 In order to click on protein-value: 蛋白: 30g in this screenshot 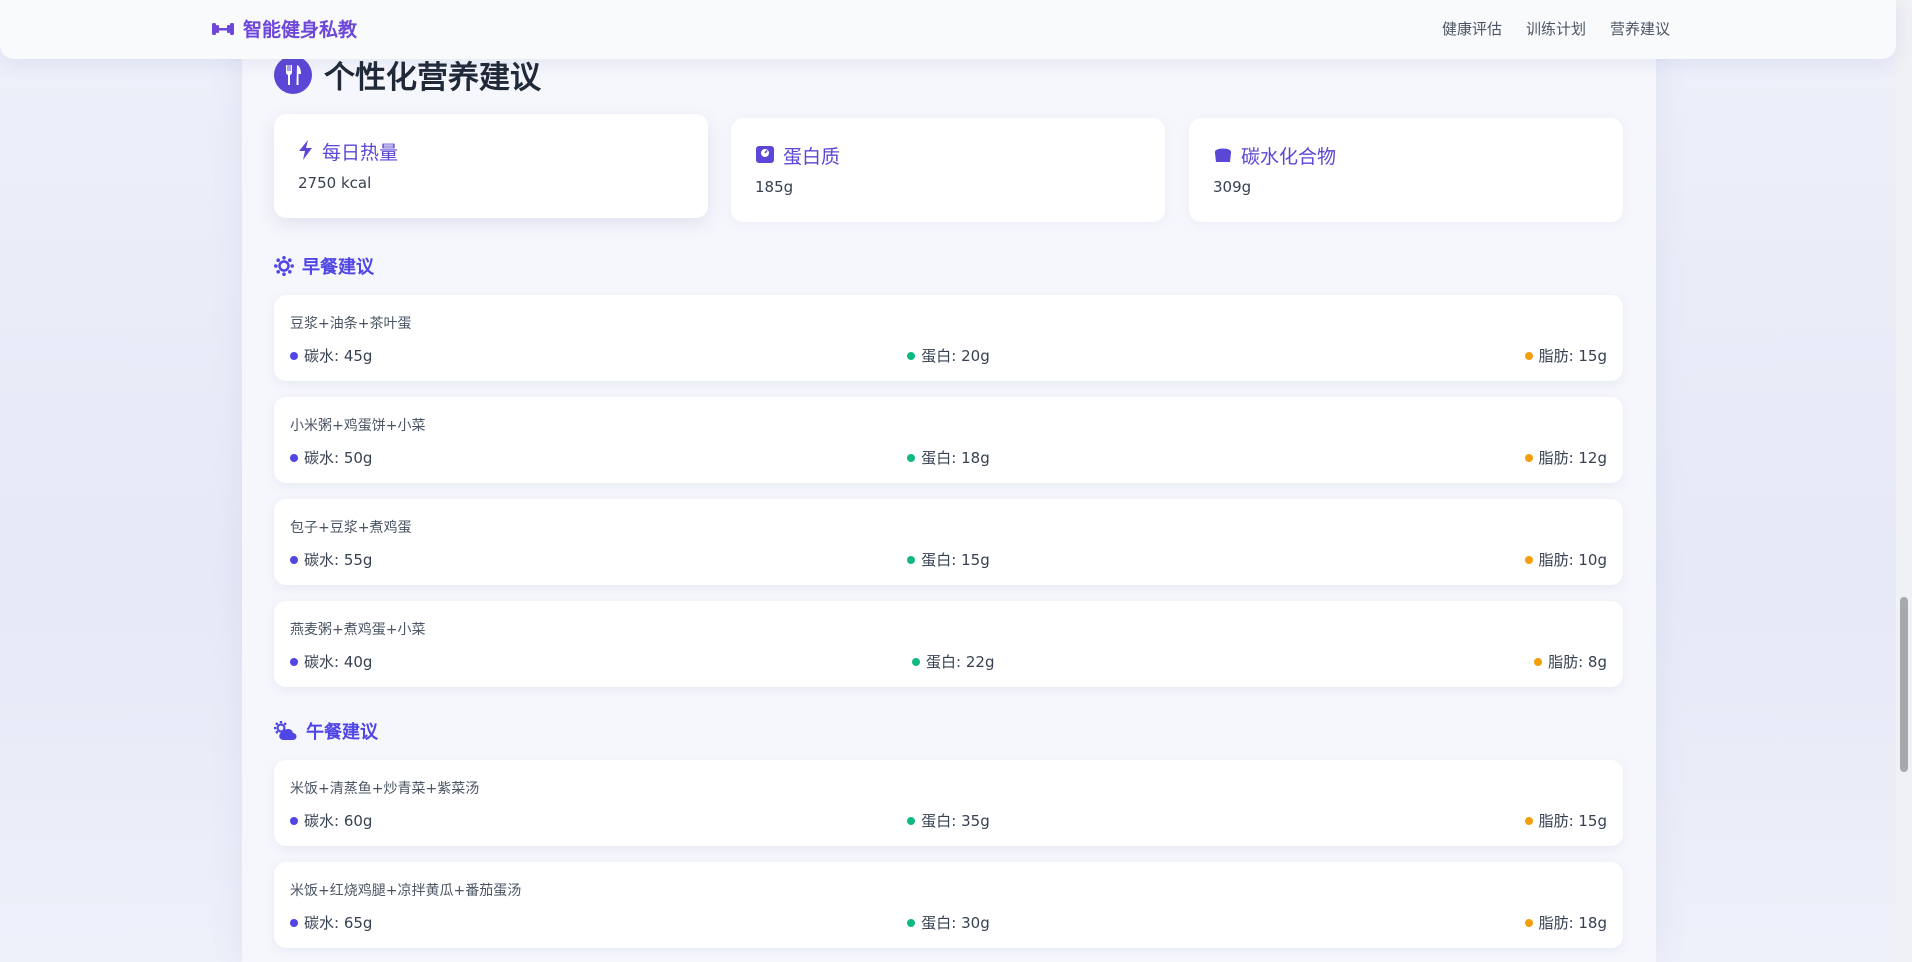, I will do `click(955, 923)`.